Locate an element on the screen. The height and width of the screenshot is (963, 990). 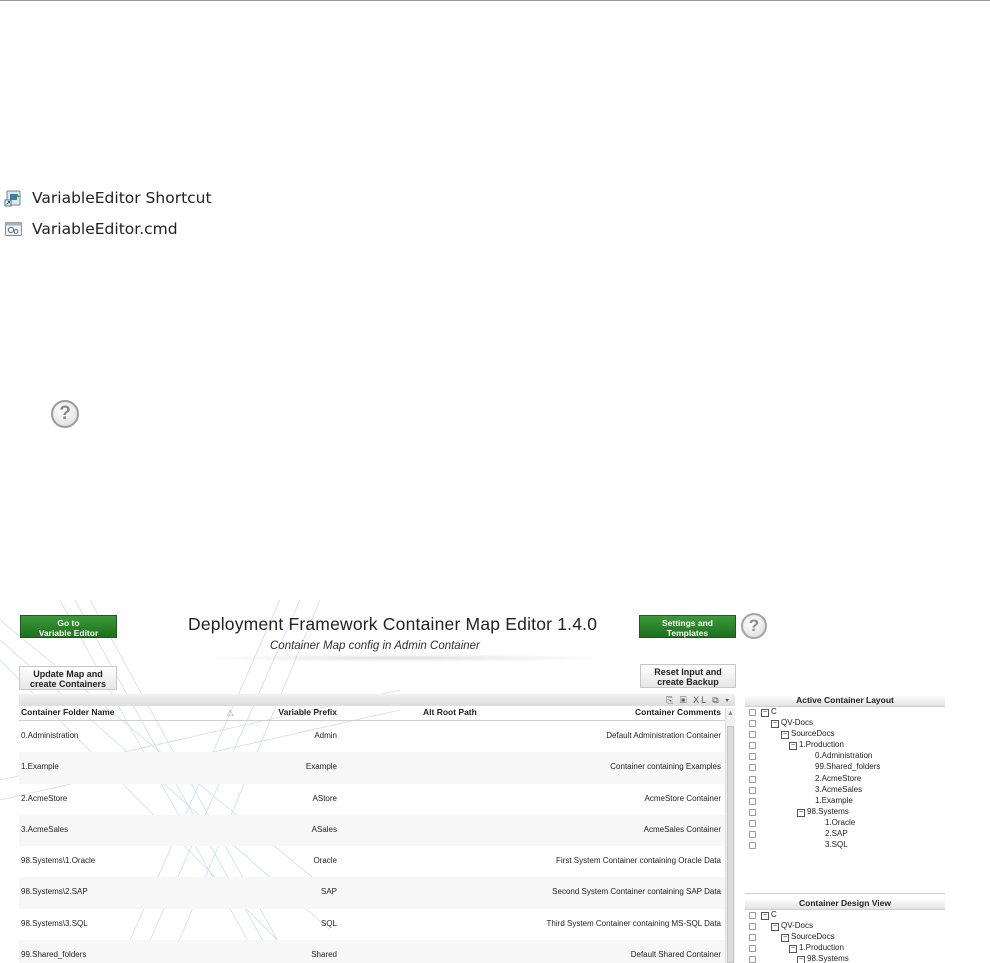
reset-input-button: Reset Input and create Backup is located at coordinates (688, 676).